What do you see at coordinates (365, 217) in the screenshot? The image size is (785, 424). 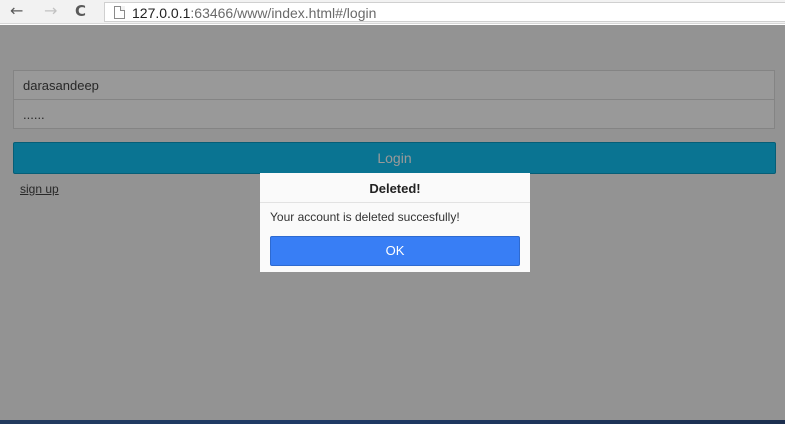 I see `popup-message: Your account is deleted succesfully!` at bounding box center [365, 217].